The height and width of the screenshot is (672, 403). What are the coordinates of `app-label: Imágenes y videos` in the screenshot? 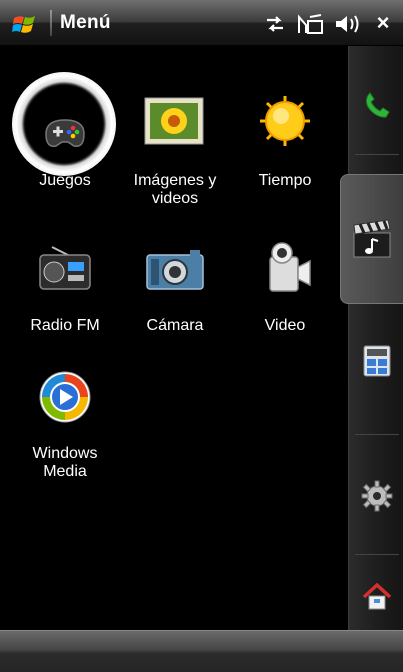 It's located at (175, 189).